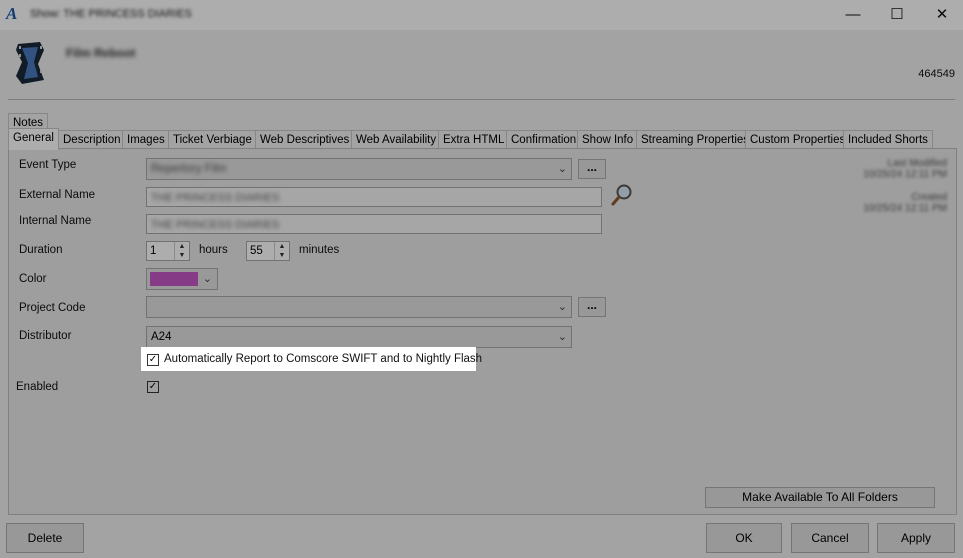 The height and width of the screenshot is (558, 963). What do you see at coordinates (153, 360) in the screenshot?
I see `comscore-checkbox: ✓` at bounding box center [153, 360].